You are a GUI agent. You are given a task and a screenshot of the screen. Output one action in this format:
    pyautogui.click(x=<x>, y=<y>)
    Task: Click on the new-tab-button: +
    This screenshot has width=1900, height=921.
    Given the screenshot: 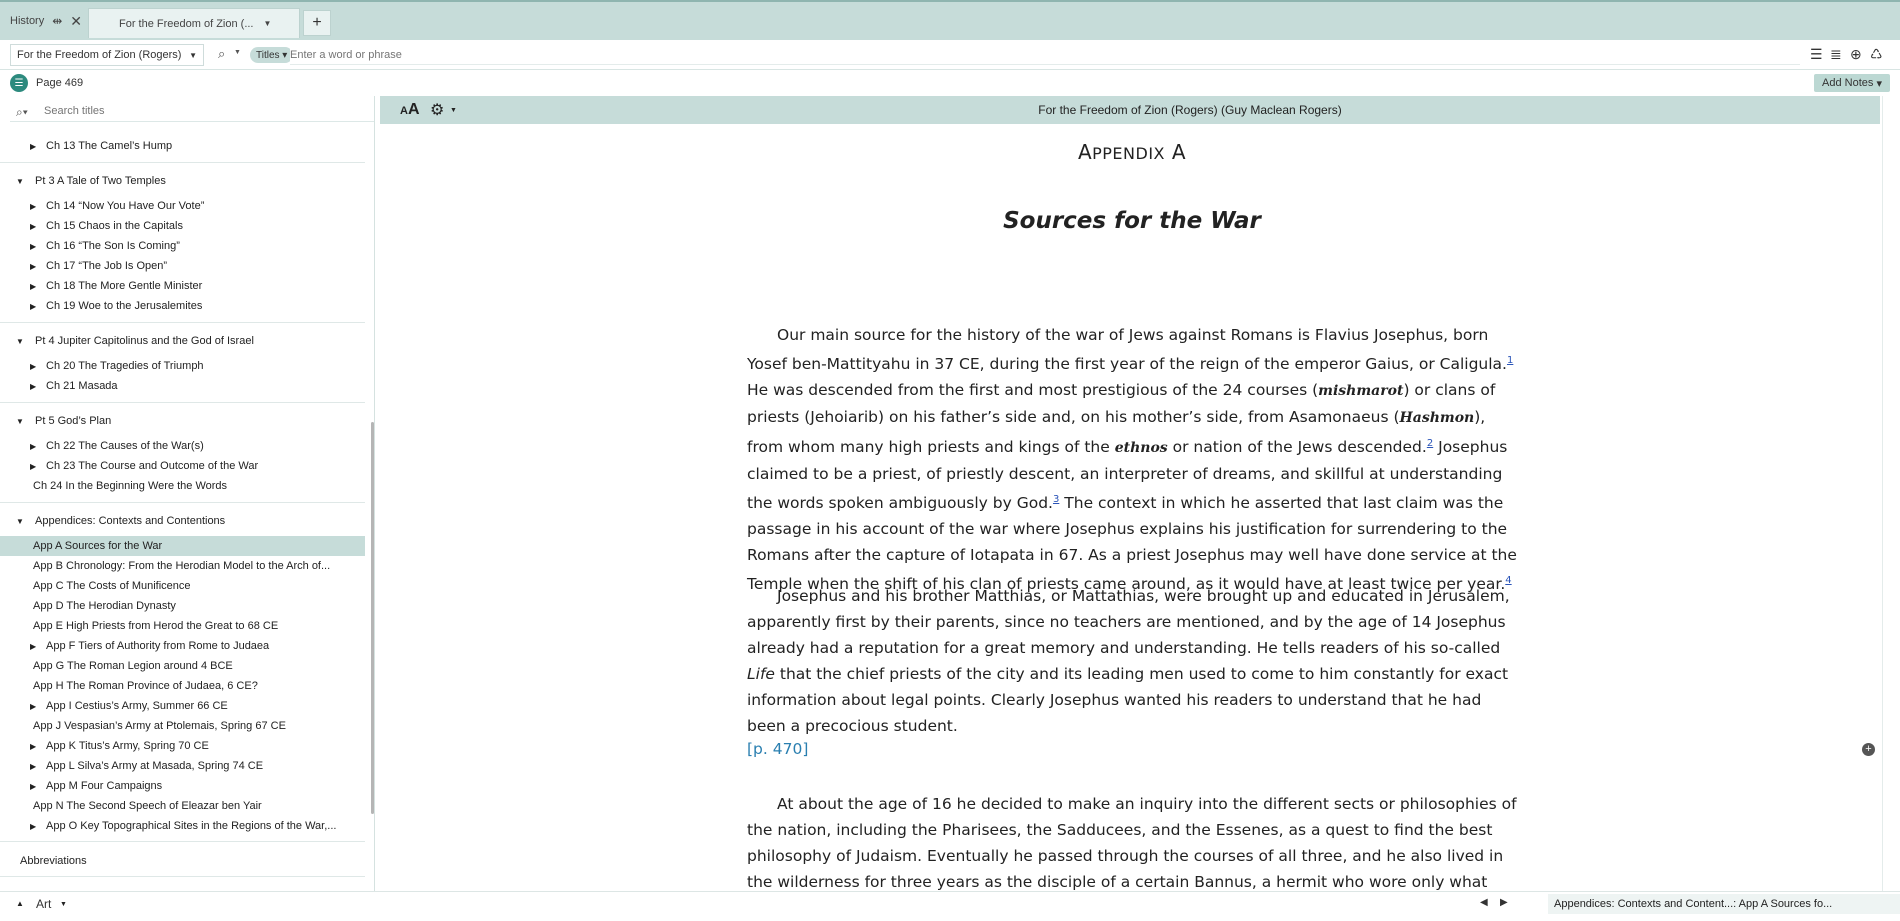 What is the action you would take?
    pyautogui.click(x=317, y=23)
    